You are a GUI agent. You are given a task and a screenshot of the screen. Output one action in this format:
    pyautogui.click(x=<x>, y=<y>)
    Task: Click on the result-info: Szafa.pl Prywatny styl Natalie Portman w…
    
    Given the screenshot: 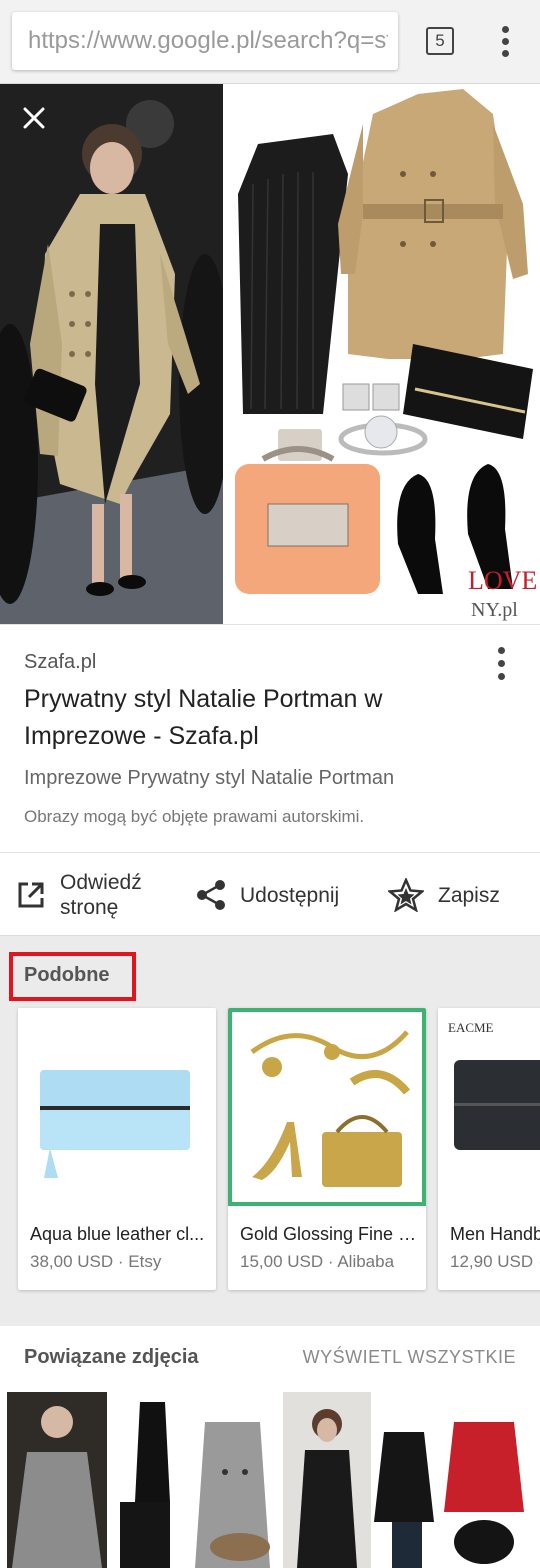 What is the action you would take?
    pyautogui.click(x=270, y=738)
    